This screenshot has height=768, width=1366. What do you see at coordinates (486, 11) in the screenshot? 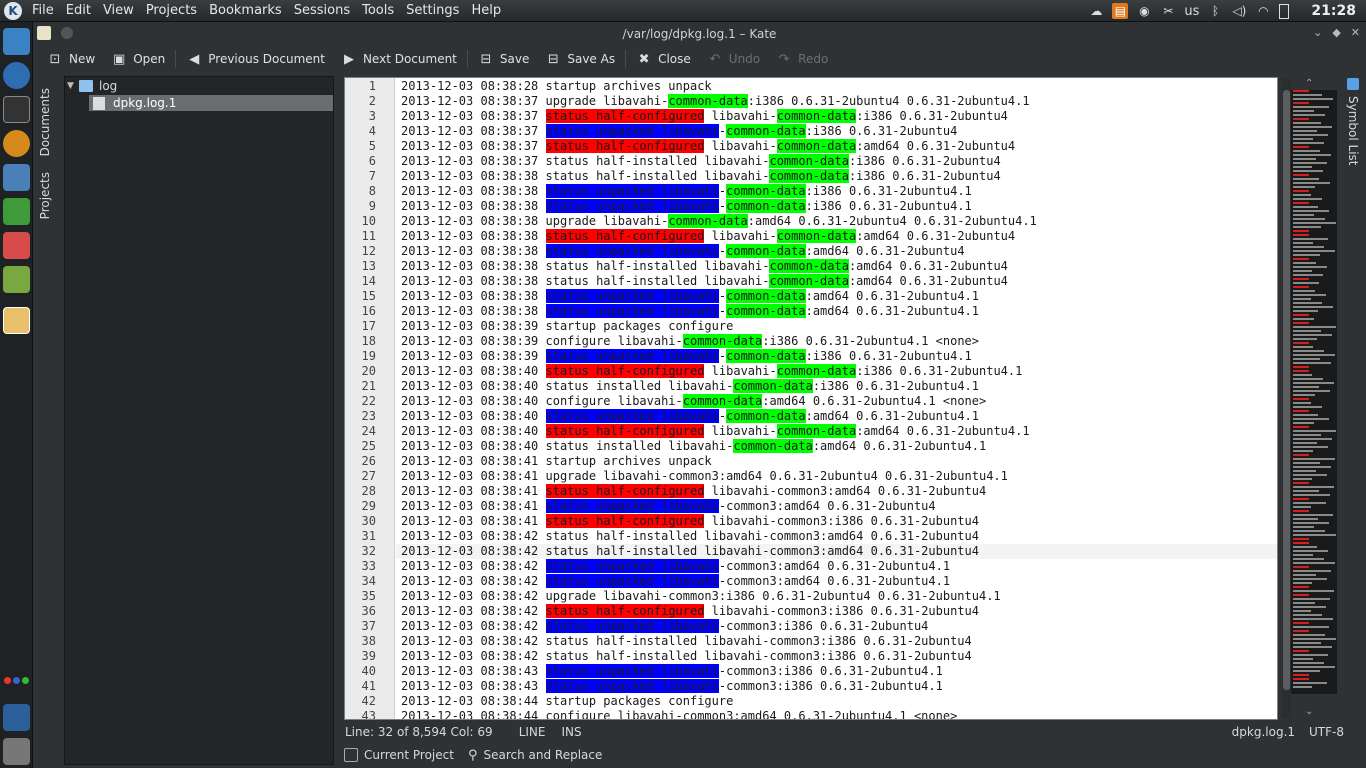
I see `menu-help: Help` at bounding box center [486, 11].